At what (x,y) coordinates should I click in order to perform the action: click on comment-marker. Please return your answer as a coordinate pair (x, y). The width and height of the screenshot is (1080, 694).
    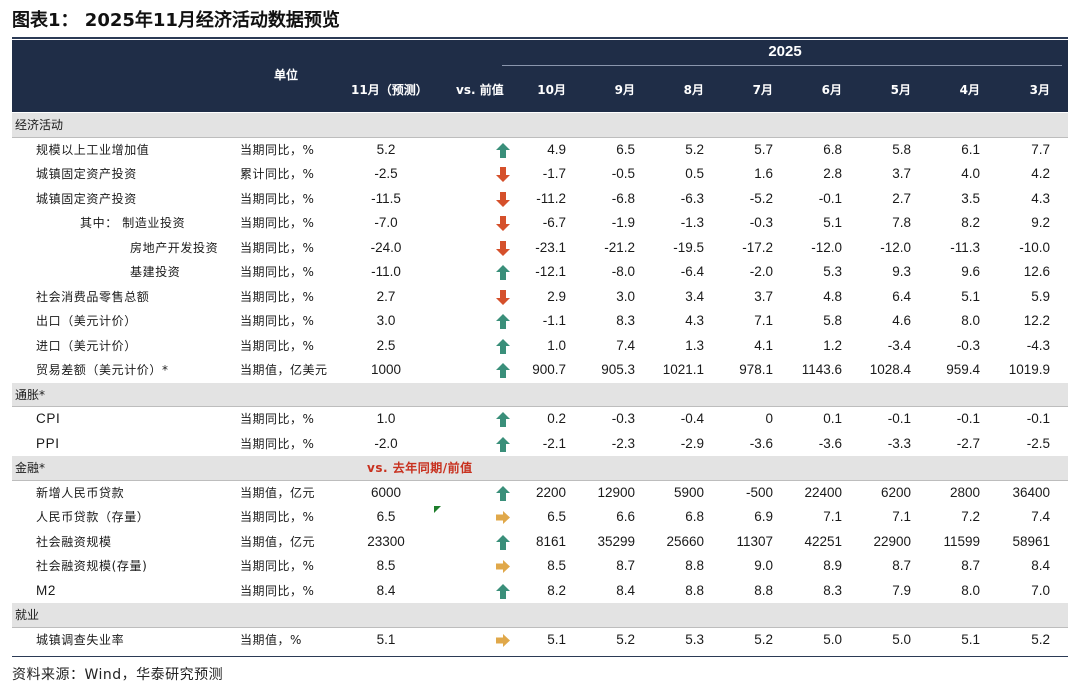
    Looking at the image, I should click on (437, 509).